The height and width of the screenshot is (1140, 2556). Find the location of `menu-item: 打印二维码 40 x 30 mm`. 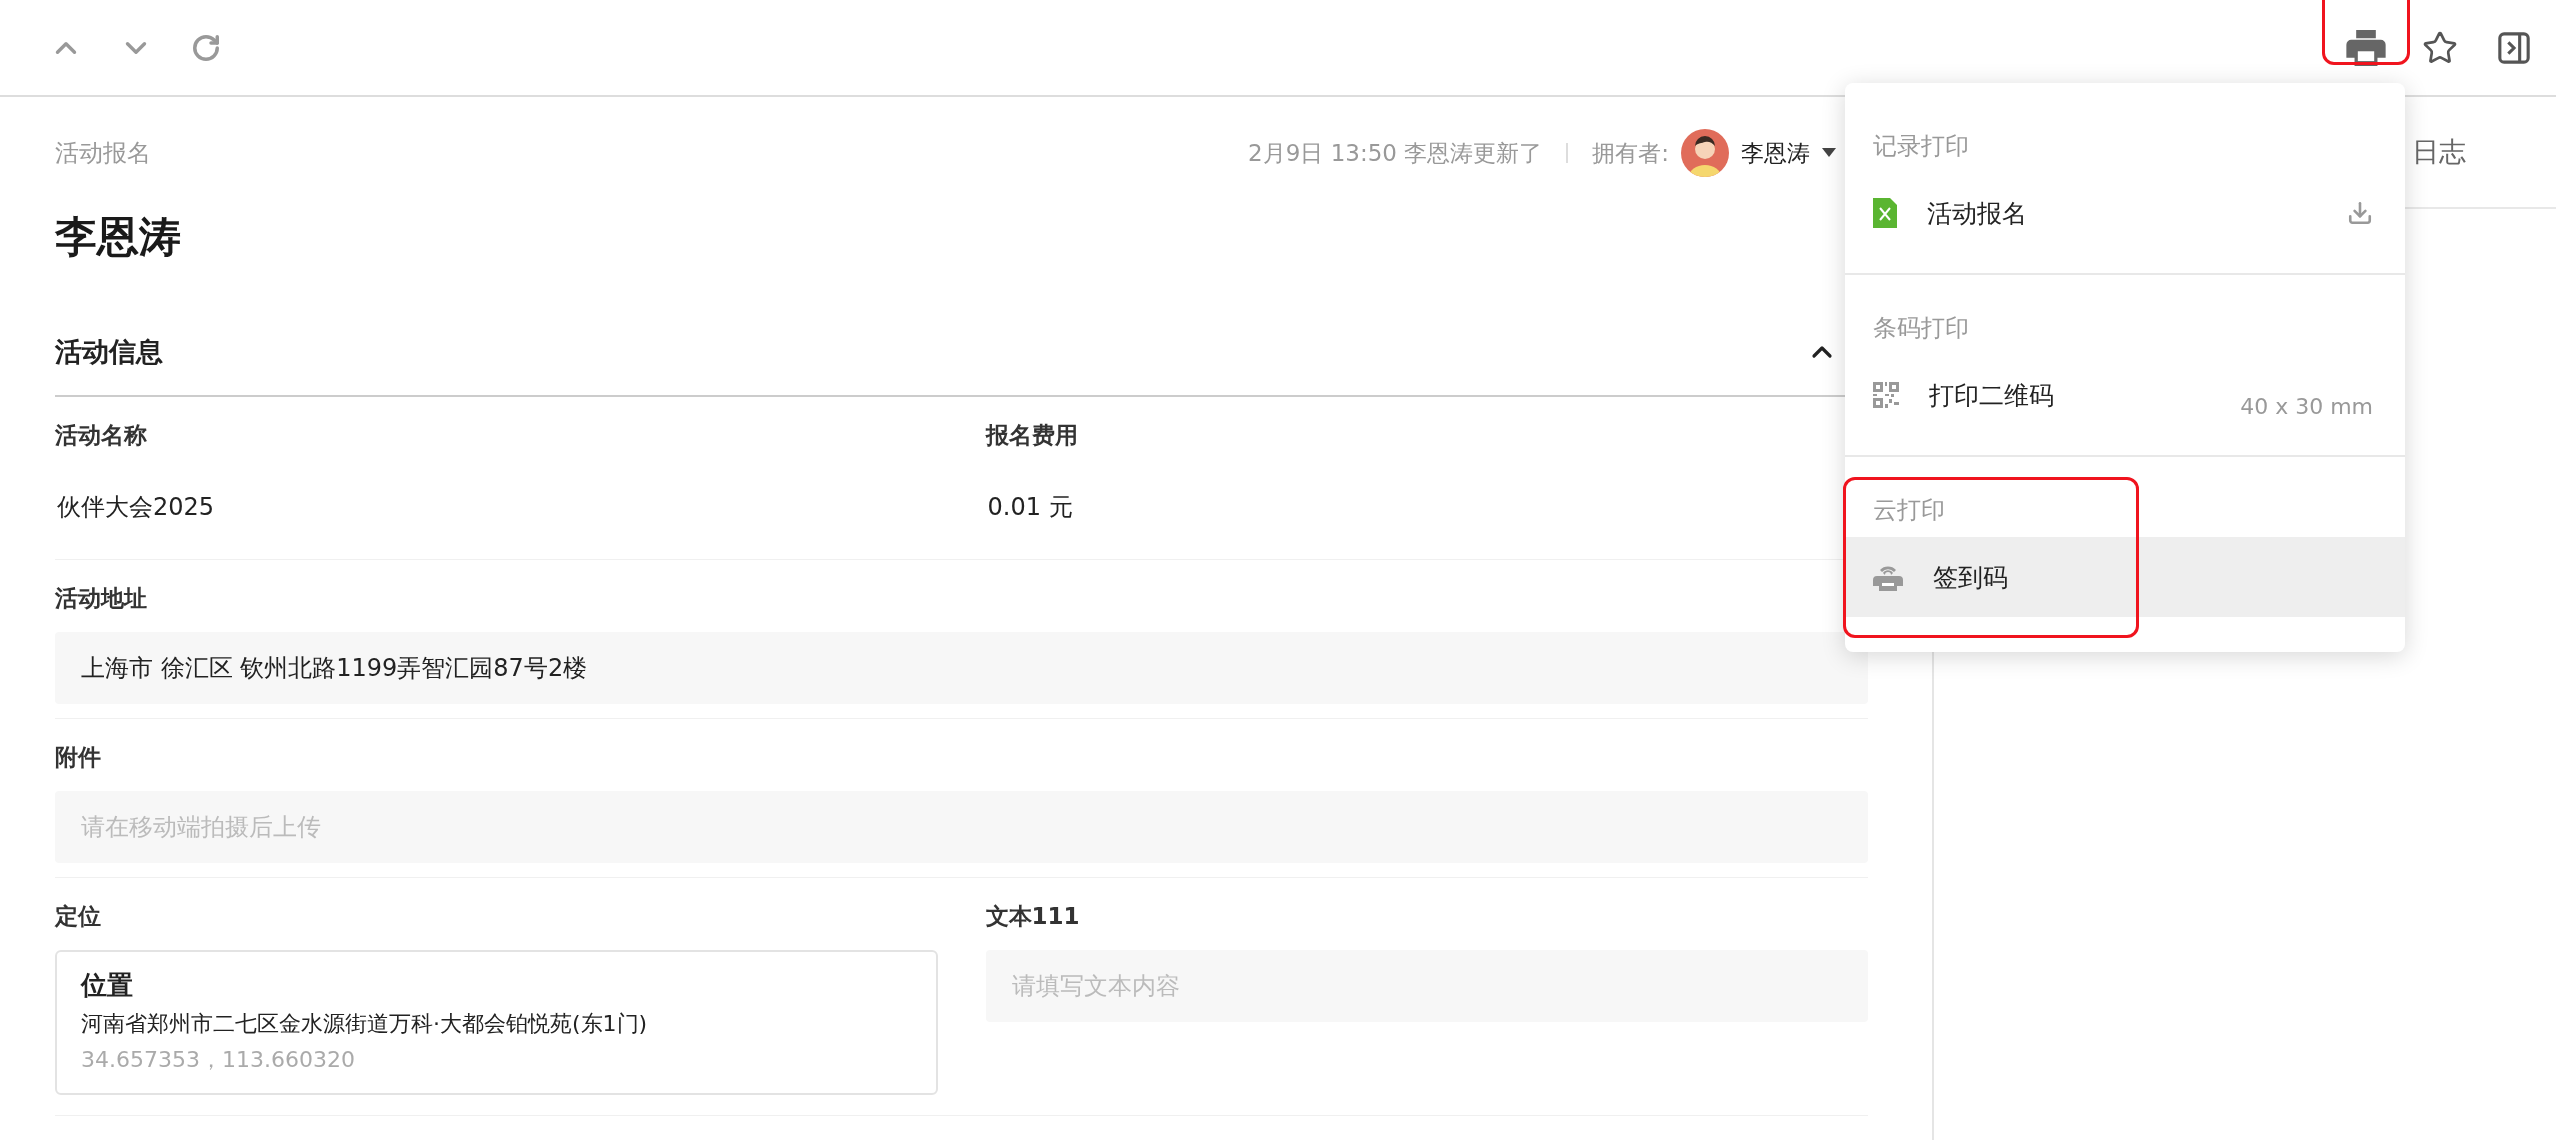

menu-item: 打印二维码 40 x 30 mm is located at coordinates (2125, 395).